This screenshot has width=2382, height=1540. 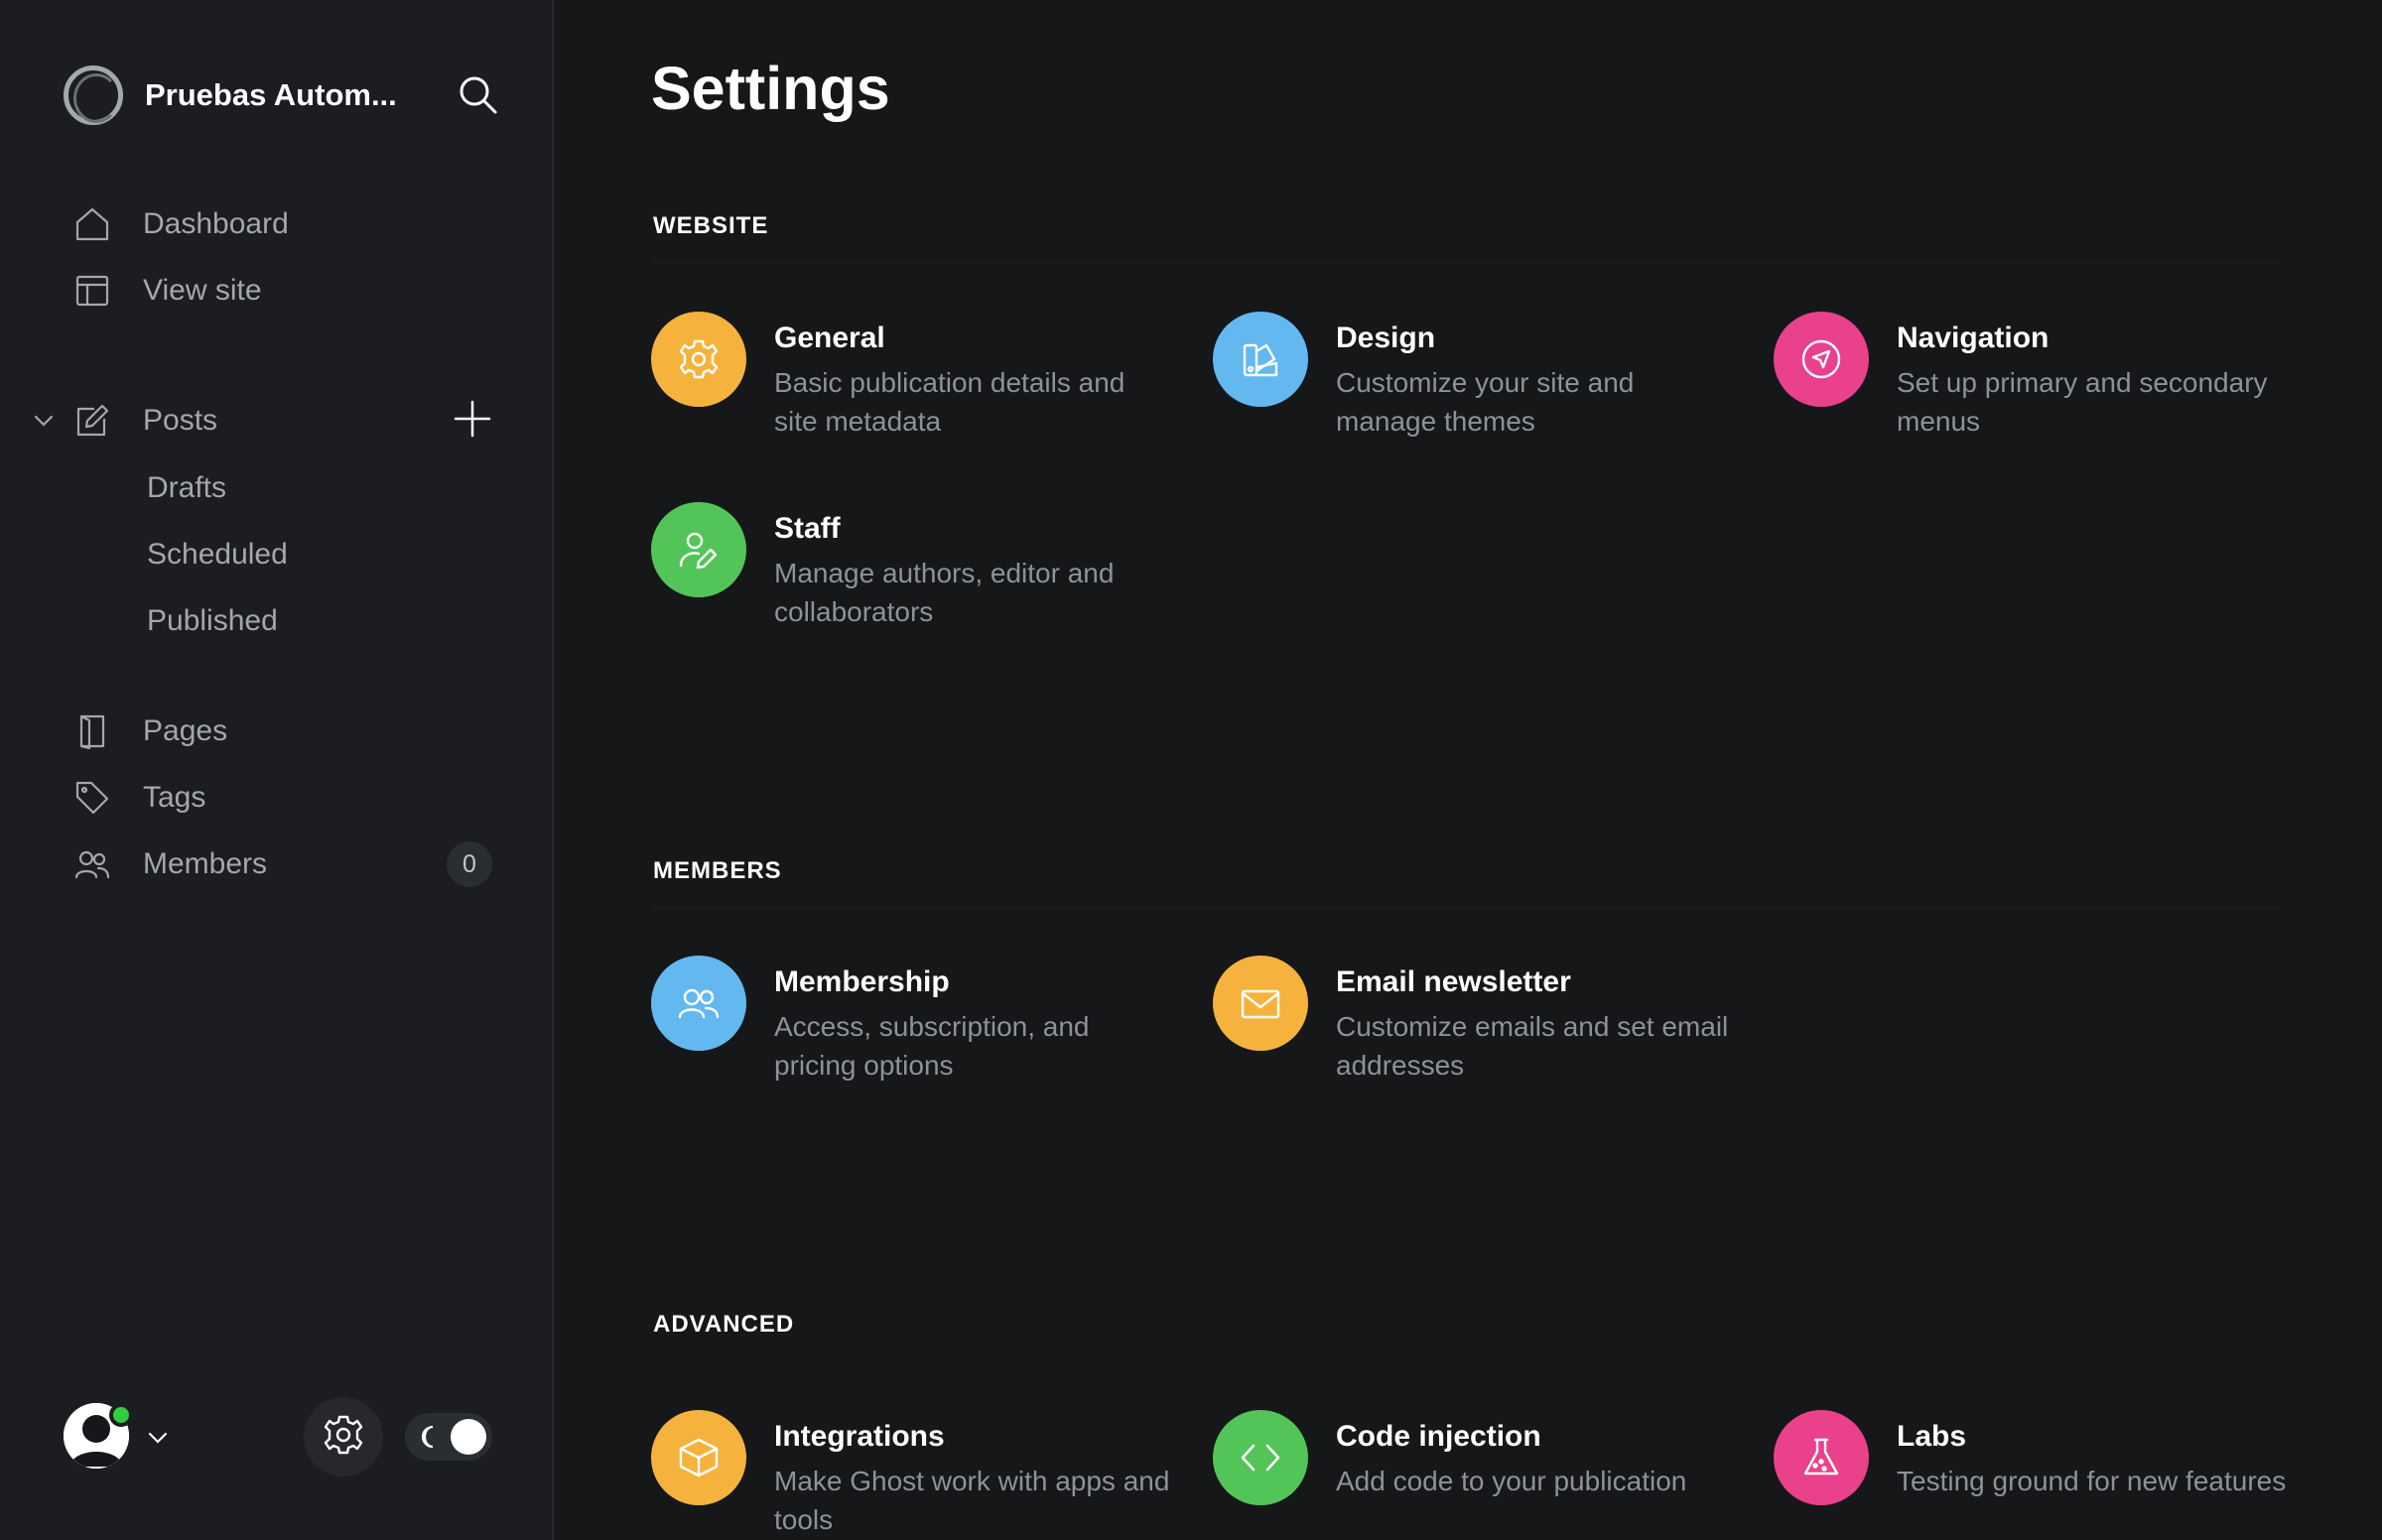 I want to click on sidebar-item-drafts: Drafts, so click(x=187, y=488).